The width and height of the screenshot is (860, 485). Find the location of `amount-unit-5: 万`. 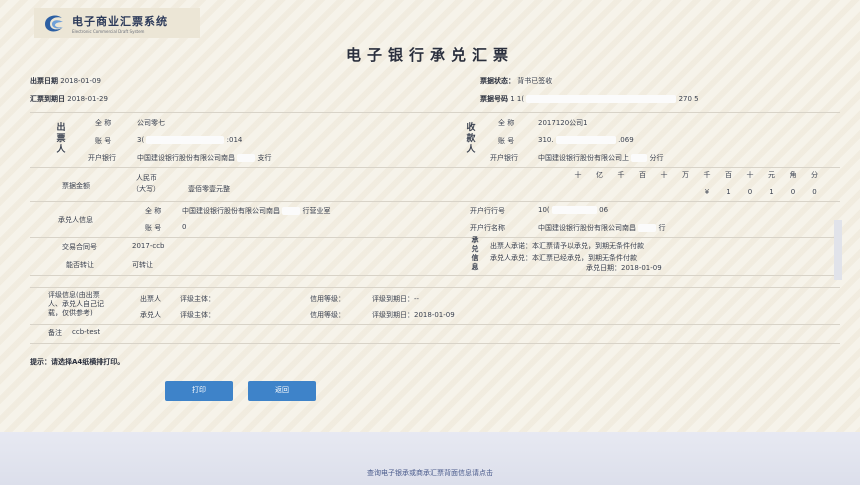

amount-unit-5: 万 is located at coordinates (685, 175).